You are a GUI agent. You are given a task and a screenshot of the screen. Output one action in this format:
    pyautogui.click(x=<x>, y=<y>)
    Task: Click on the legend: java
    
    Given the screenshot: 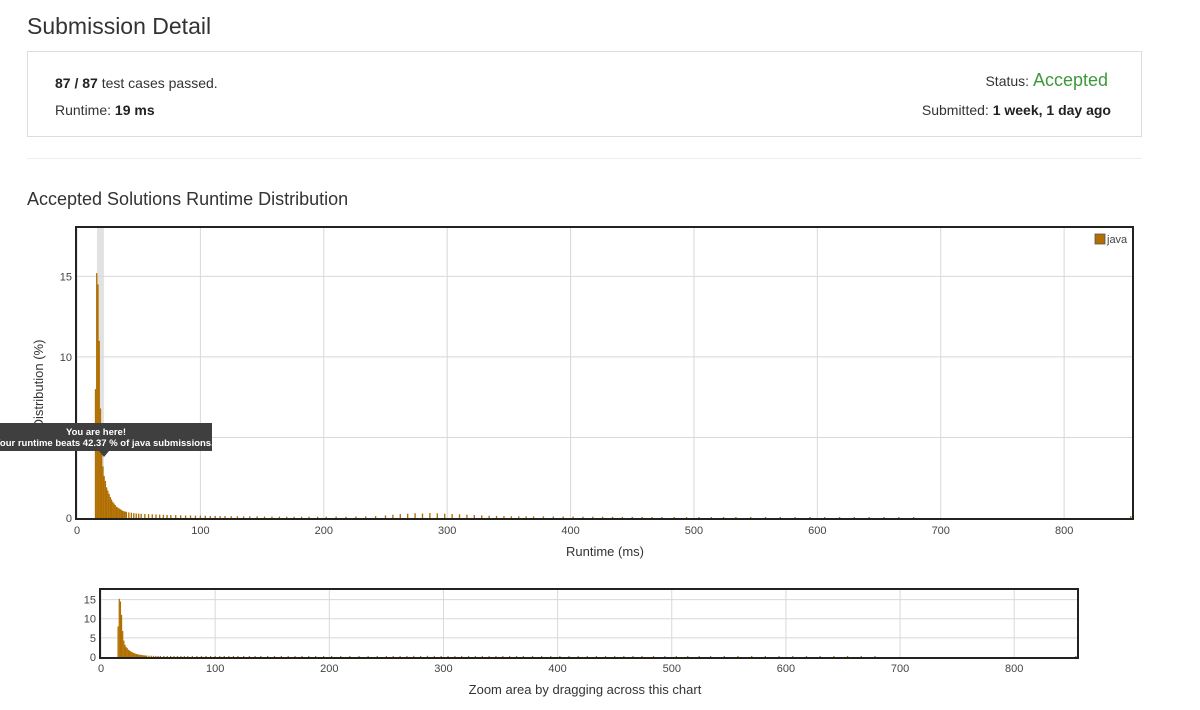 What is the action you would take?
    pyautogui.click(x=1111, y=239)
    